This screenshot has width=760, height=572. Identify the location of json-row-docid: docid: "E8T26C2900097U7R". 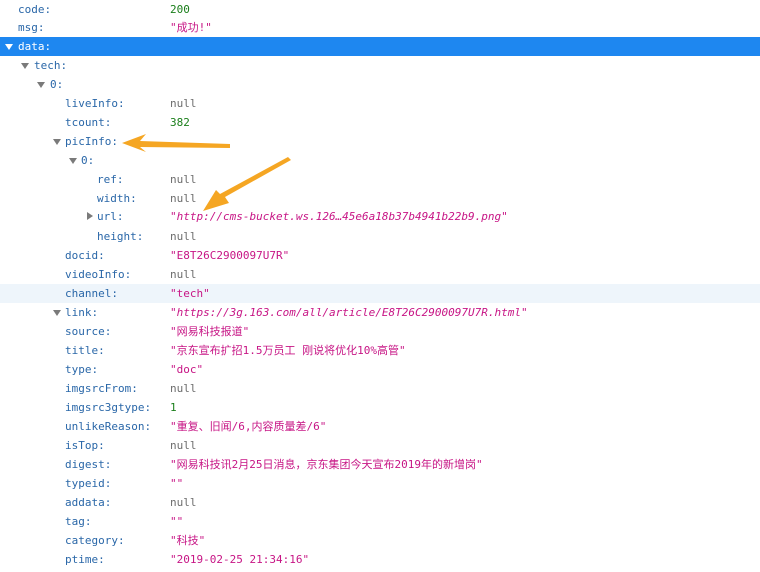
(380, 255).